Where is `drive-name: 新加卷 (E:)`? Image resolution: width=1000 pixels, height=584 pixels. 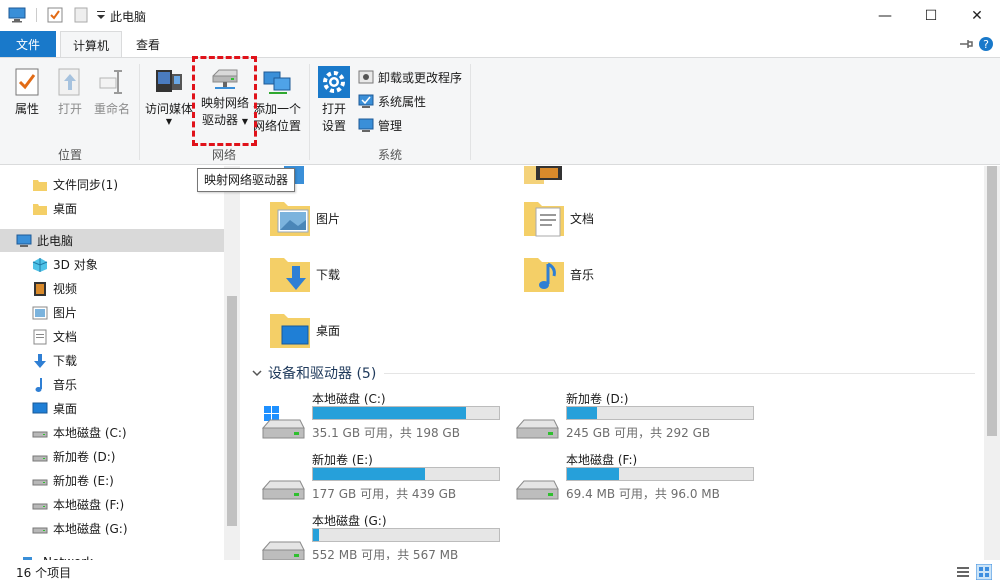 drive-name: 新加卷 (E:) is located at coordinates (342, 460).